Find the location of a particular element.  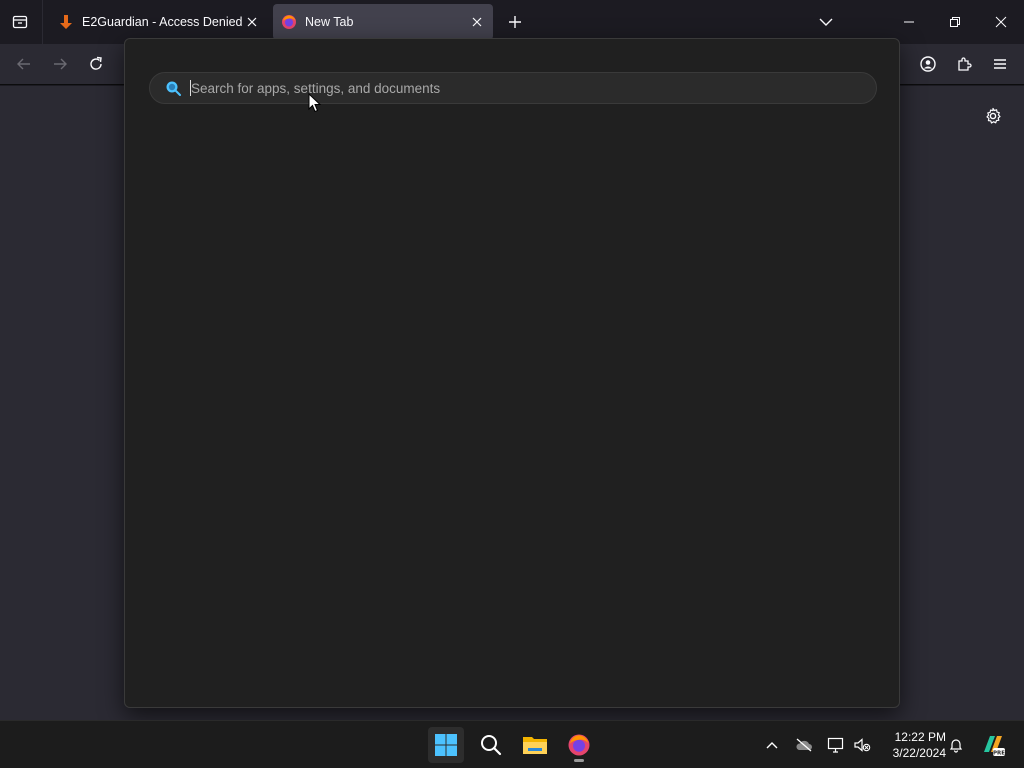

notifications-button is located at coordinates (956, 745).